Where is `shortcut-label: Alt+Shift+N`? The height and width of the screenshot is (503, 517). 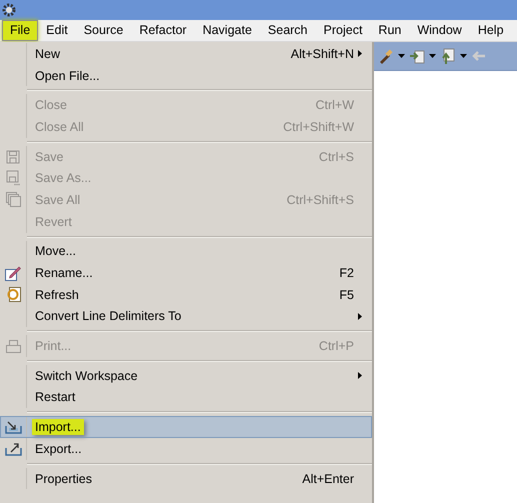
shortcut-label: Alt+Shift+N is located at coordinates (322, 53).